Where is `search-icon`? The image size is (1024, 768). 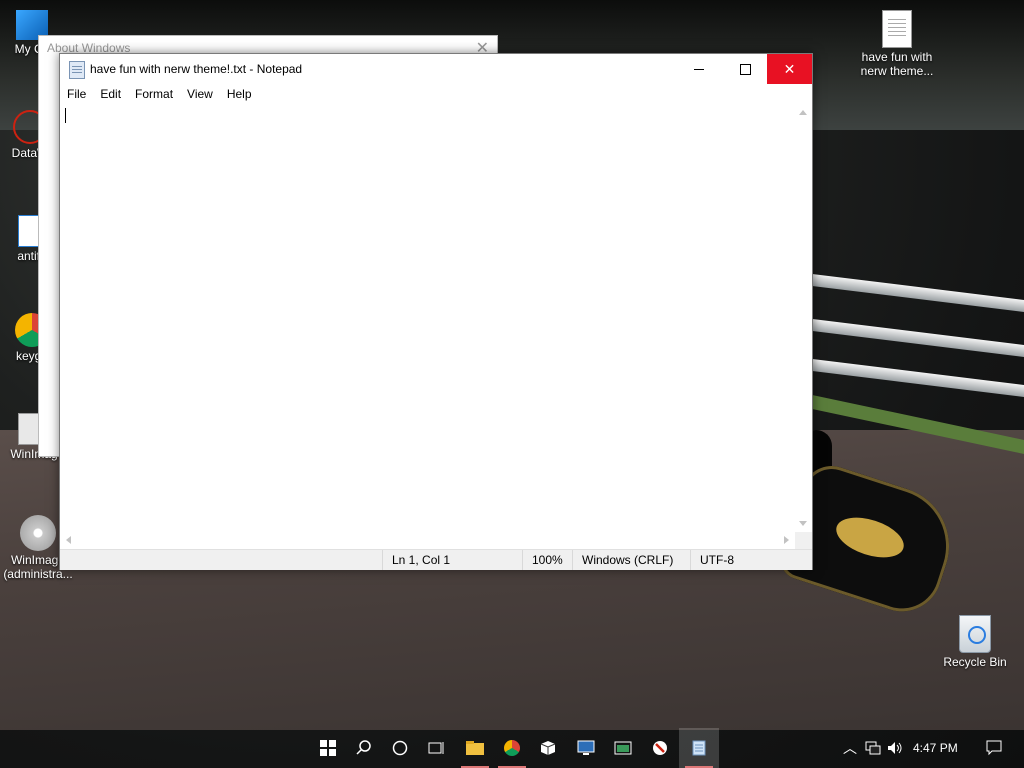 search-icon is located at coordinates (363, 747).